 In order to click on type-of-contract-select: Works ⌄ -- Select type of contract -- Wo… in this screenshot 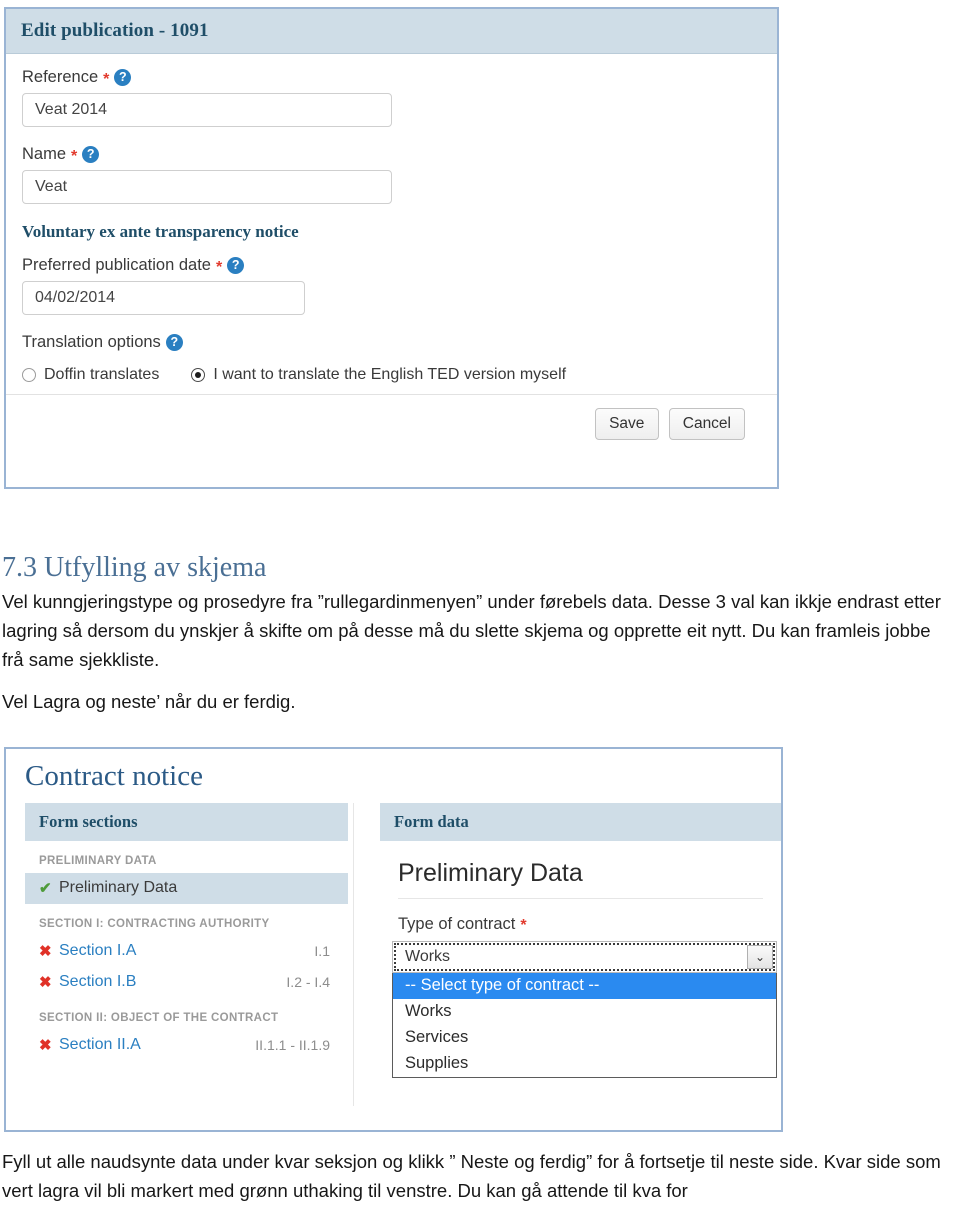, I will do `click(584, 1009)`.